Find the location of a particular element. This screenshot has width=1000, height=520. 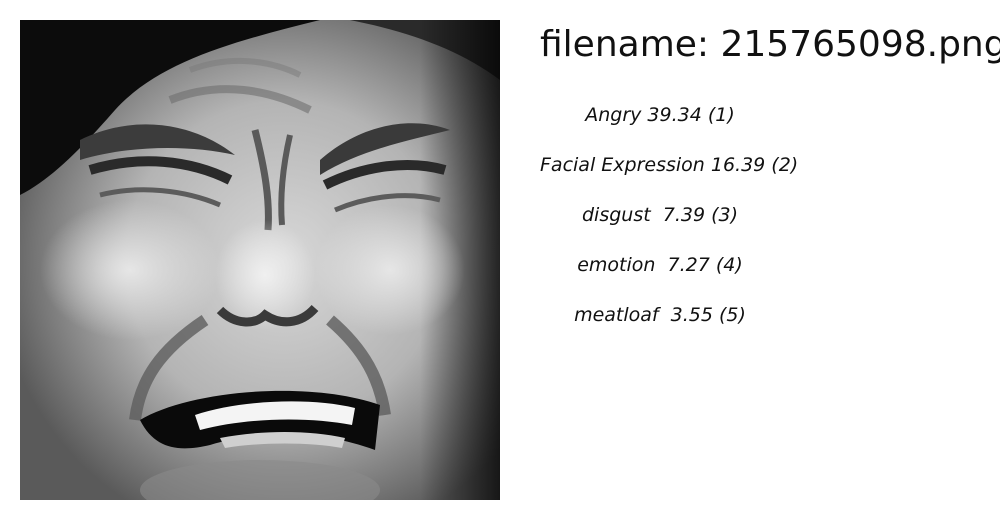

prediction-item: meatloaf 3.55 (5) is located at coordinates (660, 315).